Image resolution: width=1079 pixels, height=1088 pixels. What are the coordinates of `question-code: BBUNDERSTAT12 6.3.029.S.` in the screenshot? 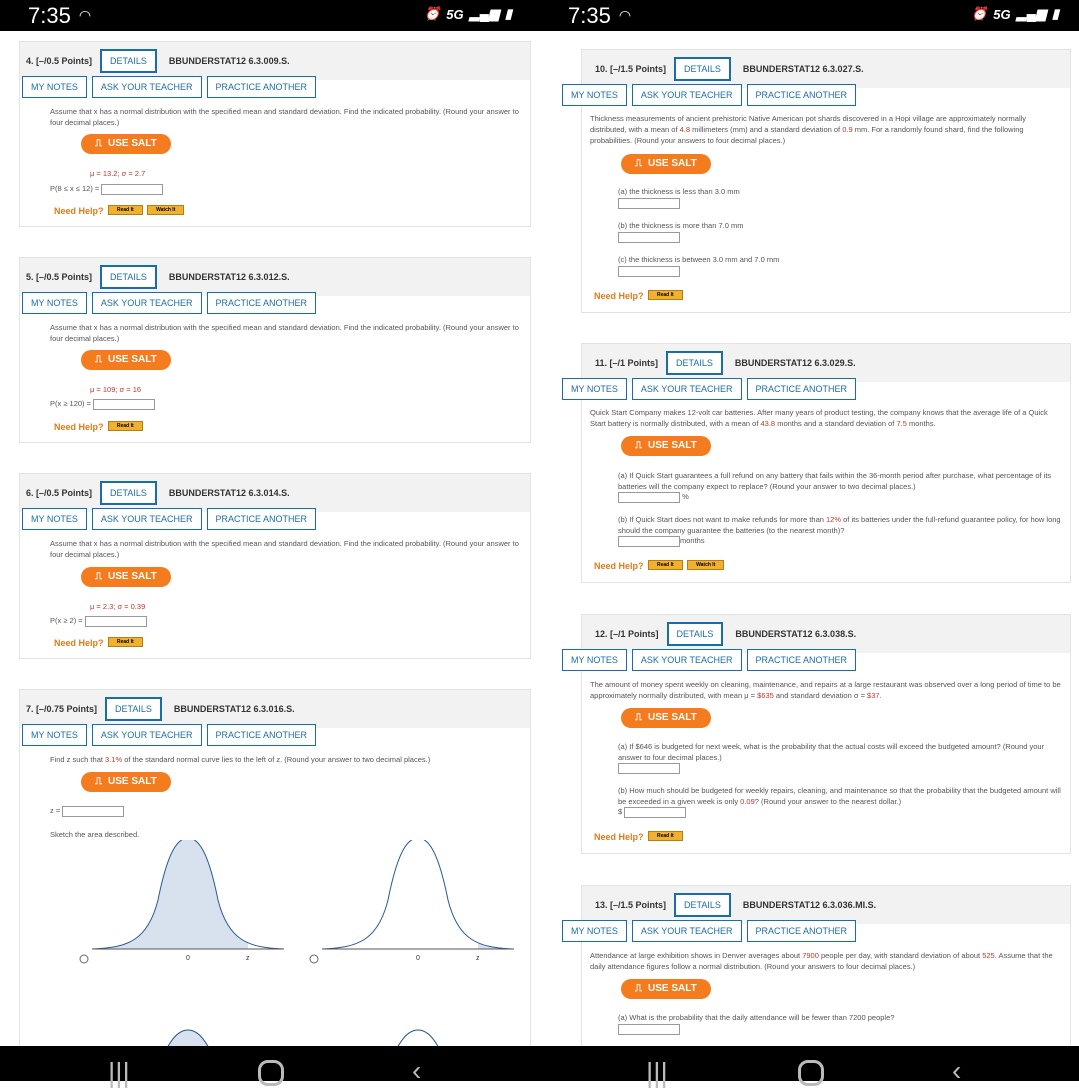 It's located at (795, 363).